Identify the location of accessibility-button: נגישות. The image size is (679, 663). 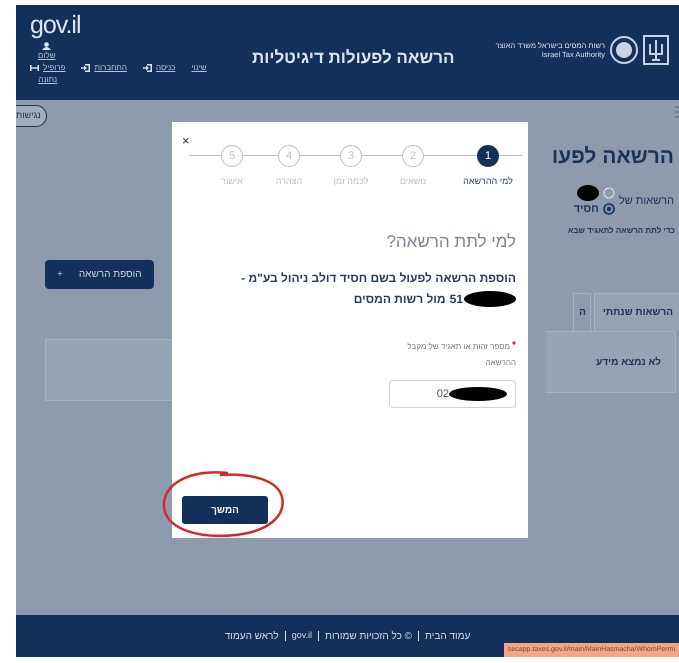
(31, 115).